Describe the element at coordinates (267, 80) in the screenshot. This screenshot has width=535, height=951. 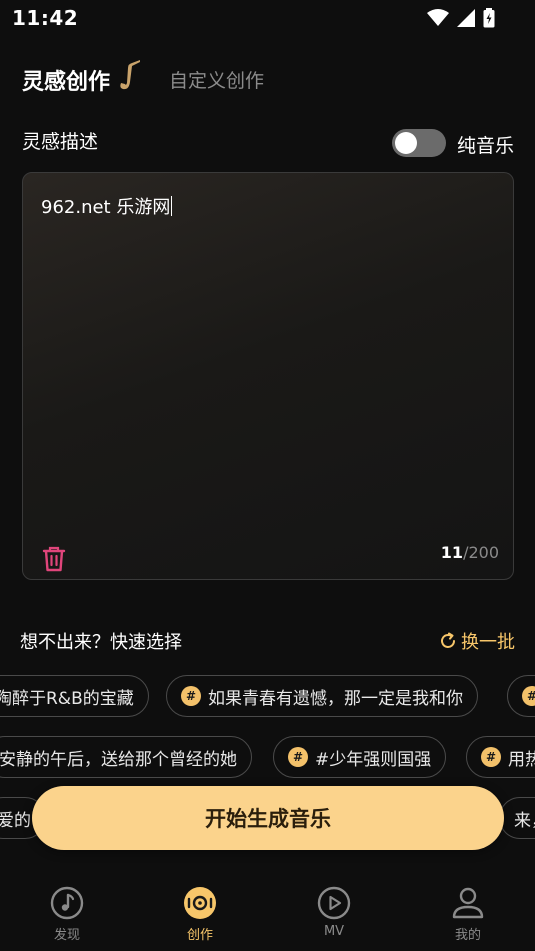
I see `tabs-row: 灵感创作 自定义创作` at that location.